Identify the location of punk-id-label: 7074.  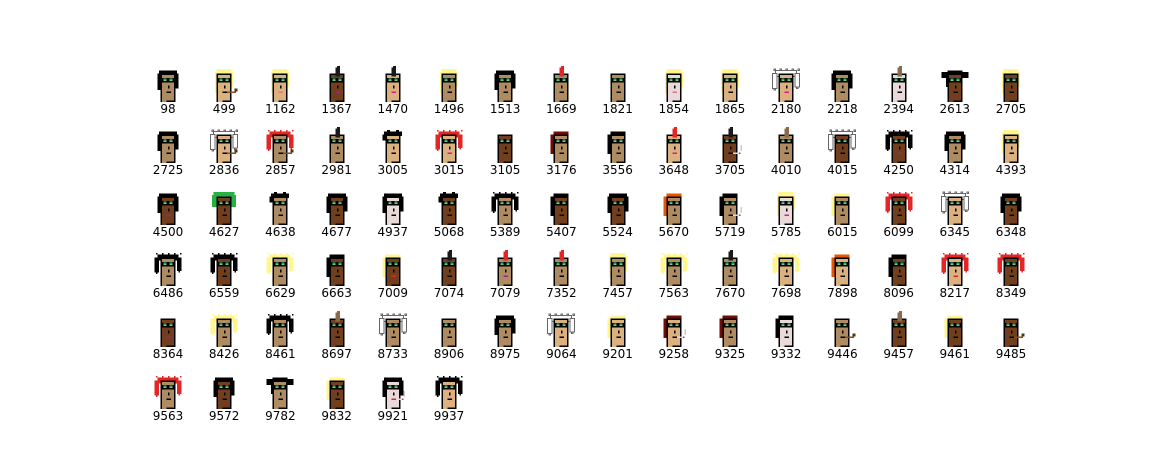
(449, 292).